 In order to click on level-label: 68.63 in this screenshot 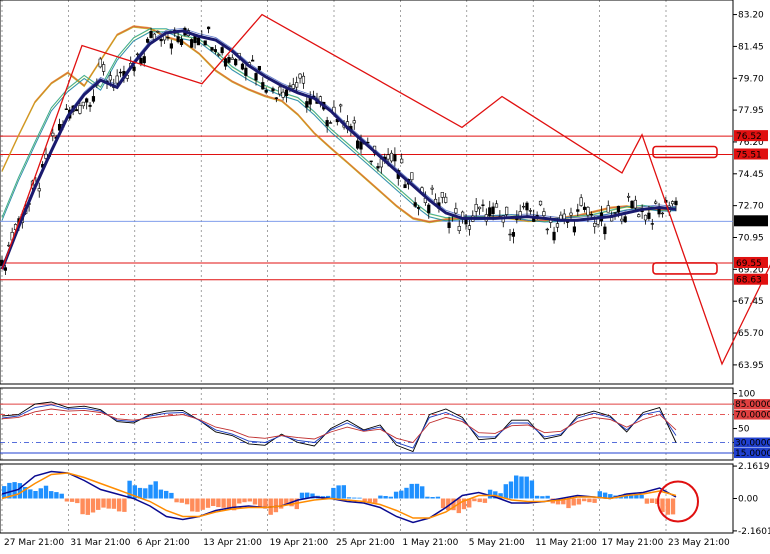, I will do `click(749, 281)`.